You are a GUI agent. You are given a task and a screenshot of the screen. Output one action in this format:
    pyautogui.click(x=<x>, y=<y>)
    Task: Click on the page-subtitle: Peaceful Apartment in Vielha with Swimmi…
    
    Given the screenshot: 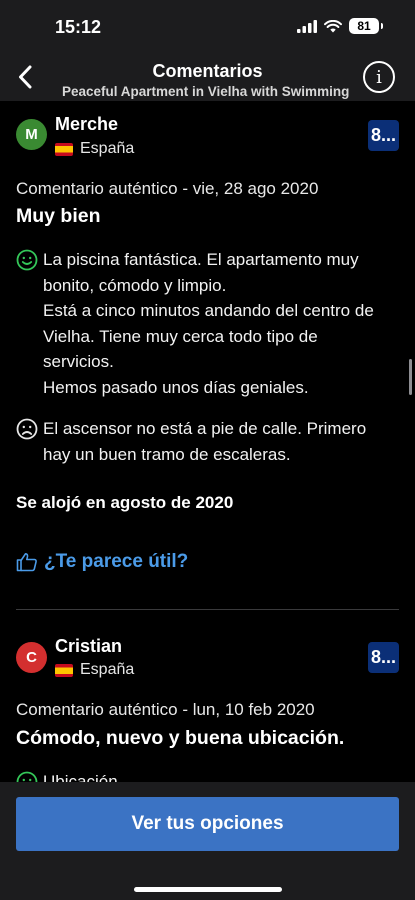 What is the action you would take?
    pyautogui.click(x=206, y=91)
    